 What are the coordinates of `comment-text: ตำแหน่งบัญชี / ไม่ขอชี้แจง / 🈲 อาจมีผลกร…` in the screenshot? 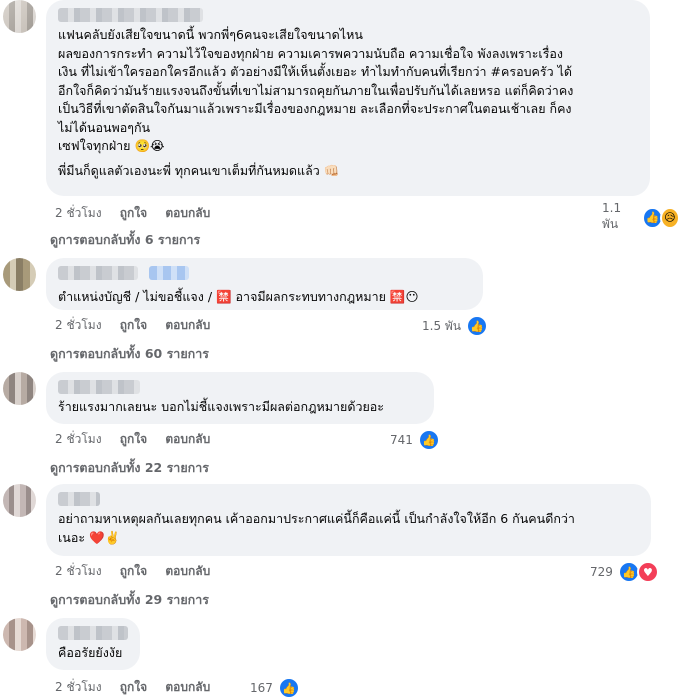 It's located at (238, 296).